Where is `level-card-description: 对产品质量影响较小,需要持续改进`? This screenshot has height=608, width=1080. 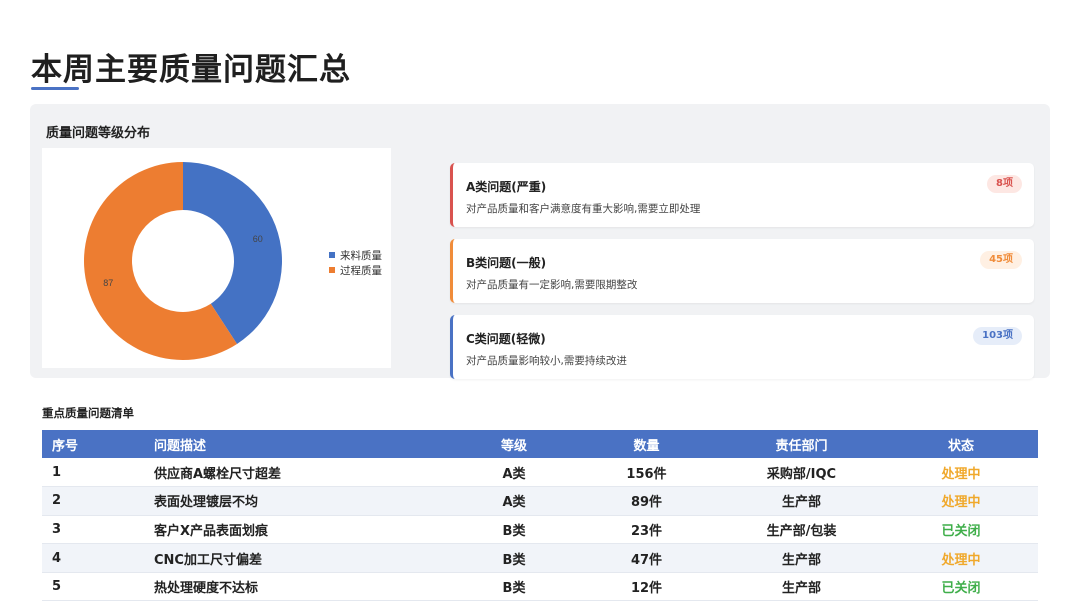 level-card-description: 对产品质量影响较小,需要持续改进 is located at coordinates (546, 361).